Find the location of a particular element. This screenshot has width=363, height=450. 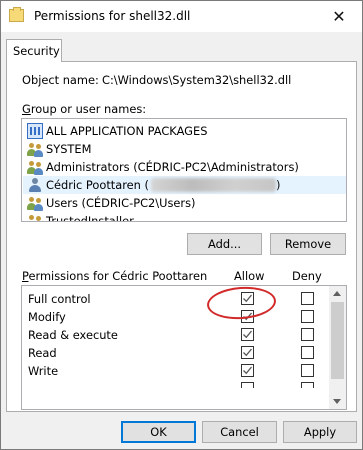

permission-name: Full control is located at coordinates (59, 299).